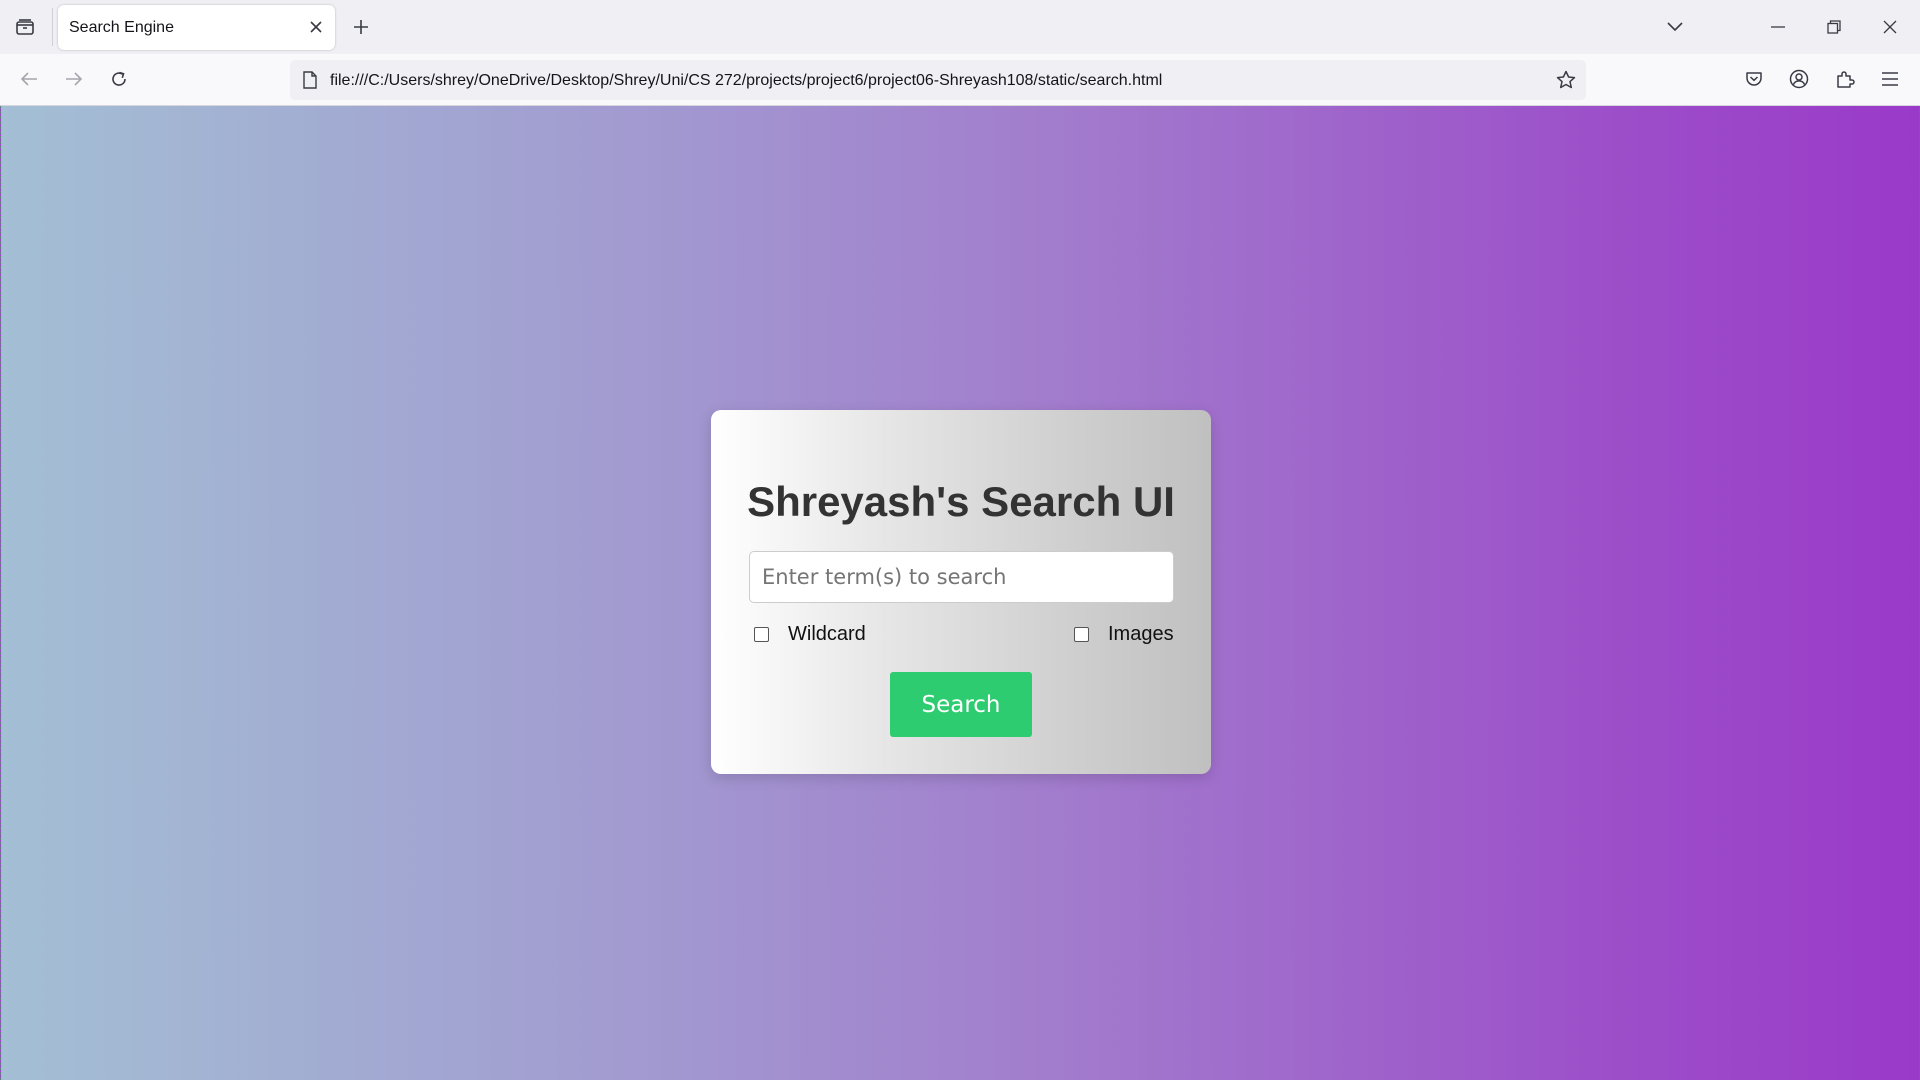  Describe the element at coordinates (52, 27) in the screenshot. I see `tab-separator` at that location.